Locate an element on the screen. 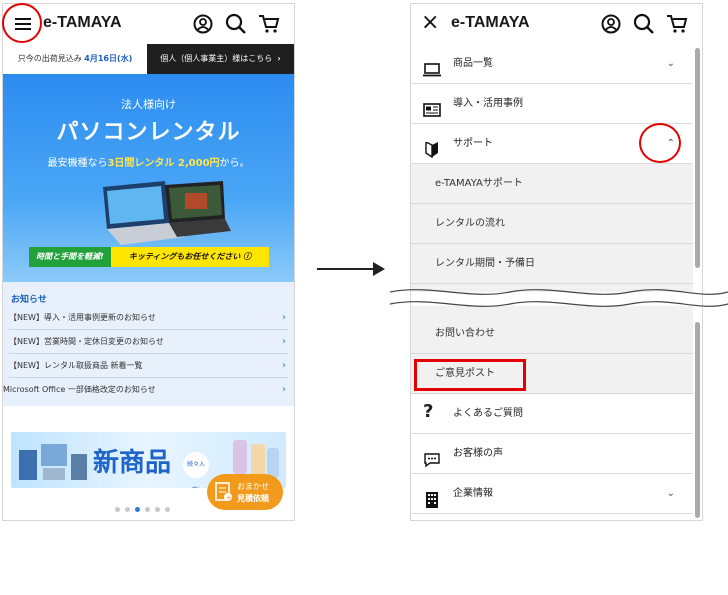 This screenshot has height=595, width=728. menu-header: × e-TAMAYA is located at coordinates (556, 24).